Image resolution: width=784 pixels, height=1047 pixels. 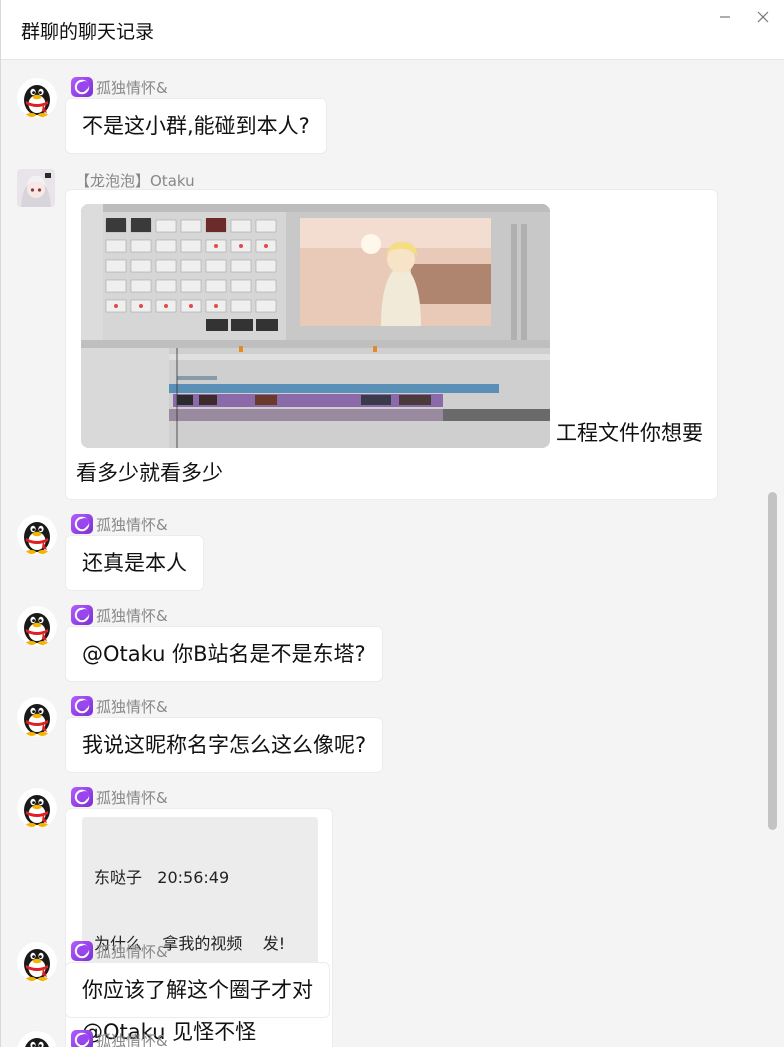 What do you see at coordinates (315, 326) in the screenshot?
I see `video-editor-screenshot` at bounding box center [315, 326].